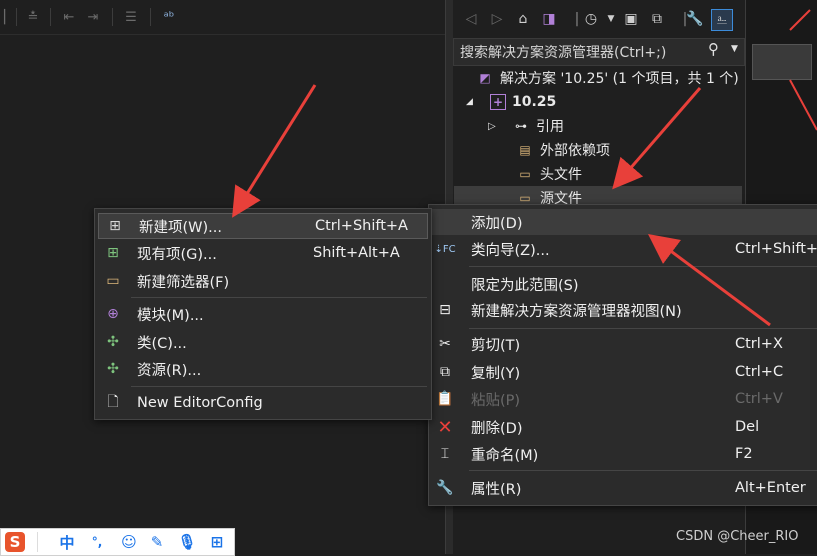 This screenshot has width=817, height=556. What do you see at coordinates (274, 151) in the screenshot?
I see `arrow-to-new-item` at bounding box center [274, 151].